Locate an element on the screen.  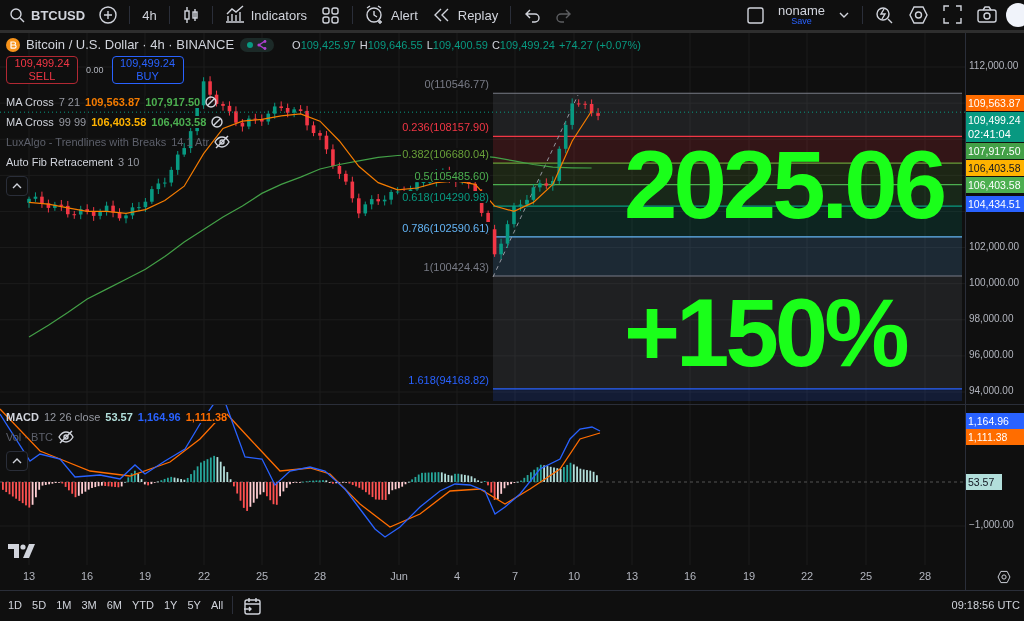
indicator-params: 7 21 is located at coordinates (69, 102).